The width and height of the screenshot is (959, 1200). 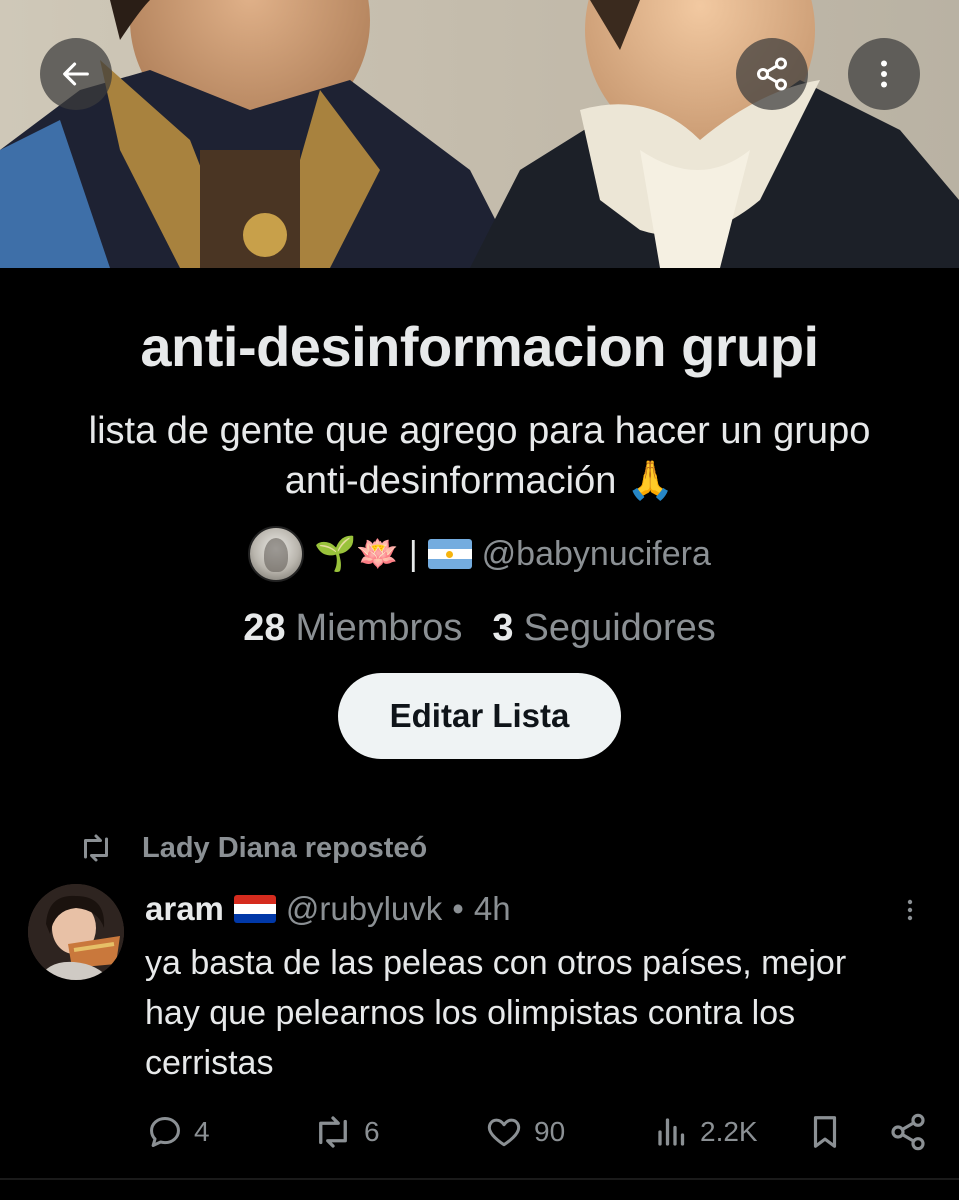 I want to click on tweet-actions: 4 6 90 2.2K, so click(x=479, y=1132).